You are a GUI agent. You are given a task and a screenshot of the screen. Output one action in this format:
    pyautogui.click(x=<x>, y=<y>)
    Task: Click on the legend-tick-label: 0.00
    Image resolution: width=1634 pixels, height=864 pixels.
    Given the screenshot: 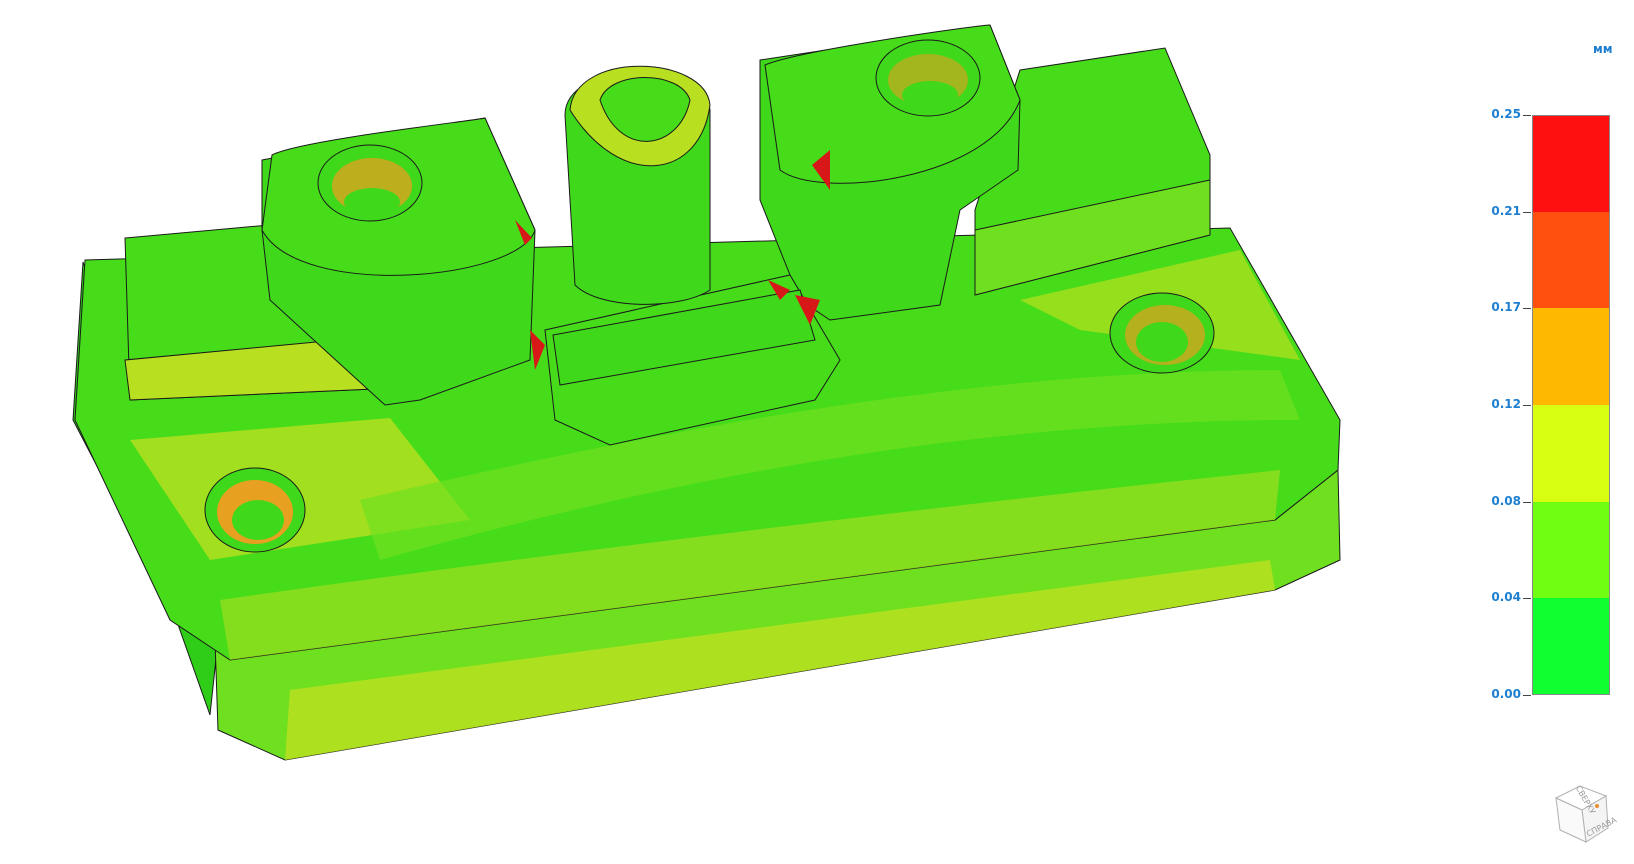 What is the action you would take?
    pyautogui.click(x=1506, y=694)
    